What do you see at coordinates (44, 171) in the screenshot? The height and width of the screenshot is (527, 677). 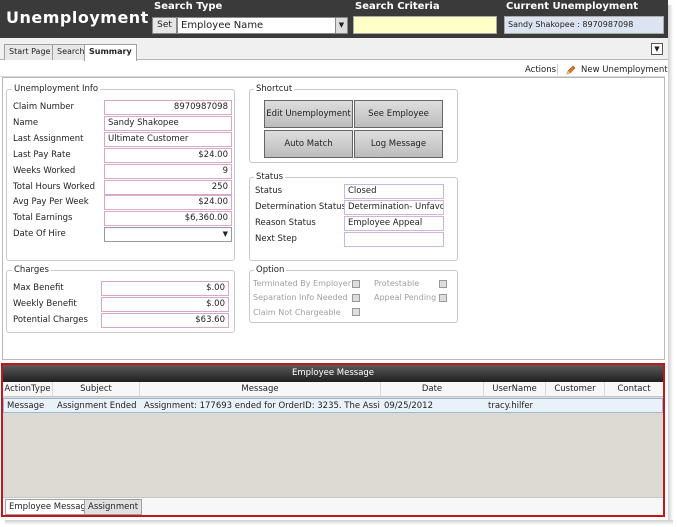 I see `weeks-worked-label: Weeks Worked` at bounding box center [44, 171].